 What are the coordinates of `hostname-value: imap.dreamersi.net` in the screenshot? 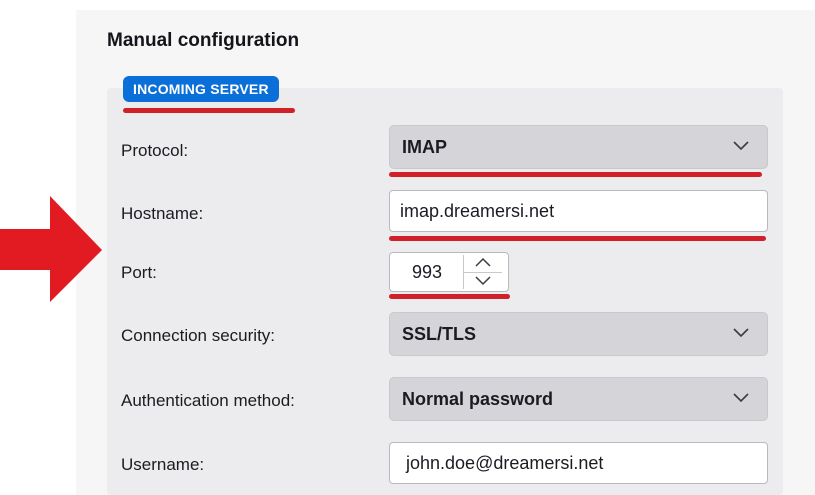 It's located at (477, 211).